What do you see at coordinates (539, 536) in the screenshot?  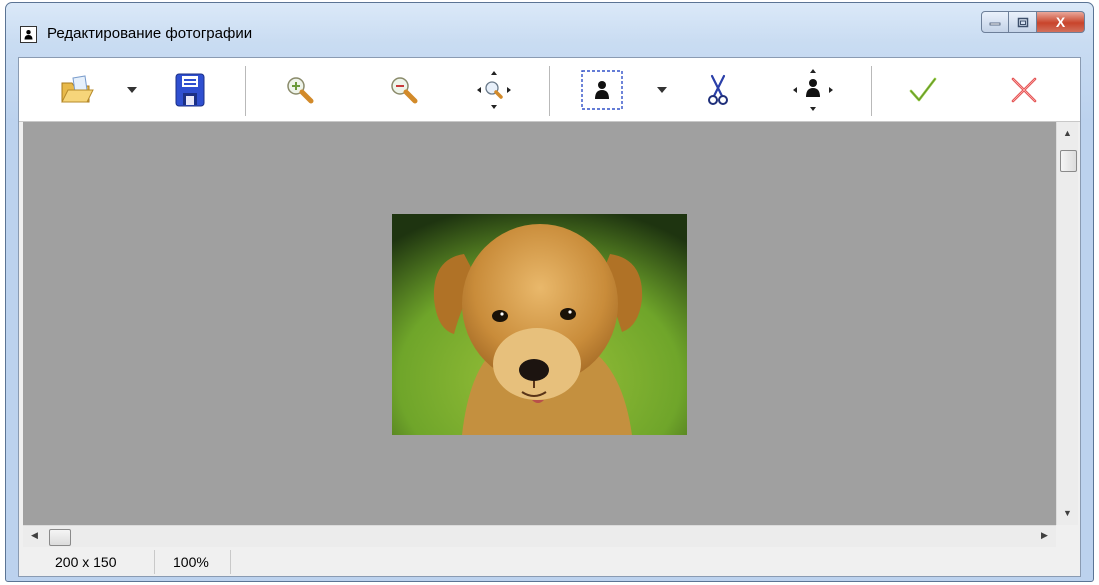 I see `horizontal-scrollbar: ◀ ▶` at bounding box center [539, 536].